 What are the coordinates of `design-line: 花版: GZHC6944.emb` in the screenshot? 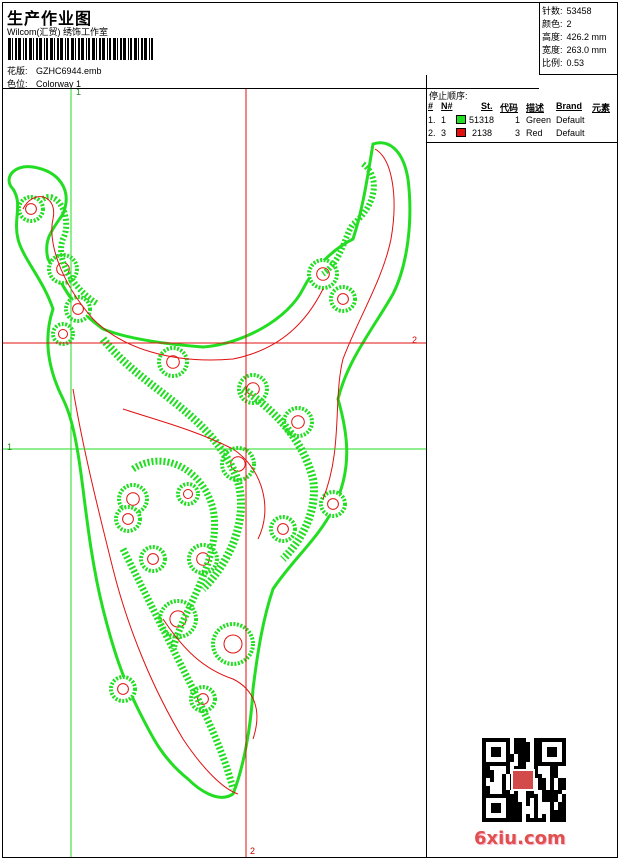 It's located at (54, 70).